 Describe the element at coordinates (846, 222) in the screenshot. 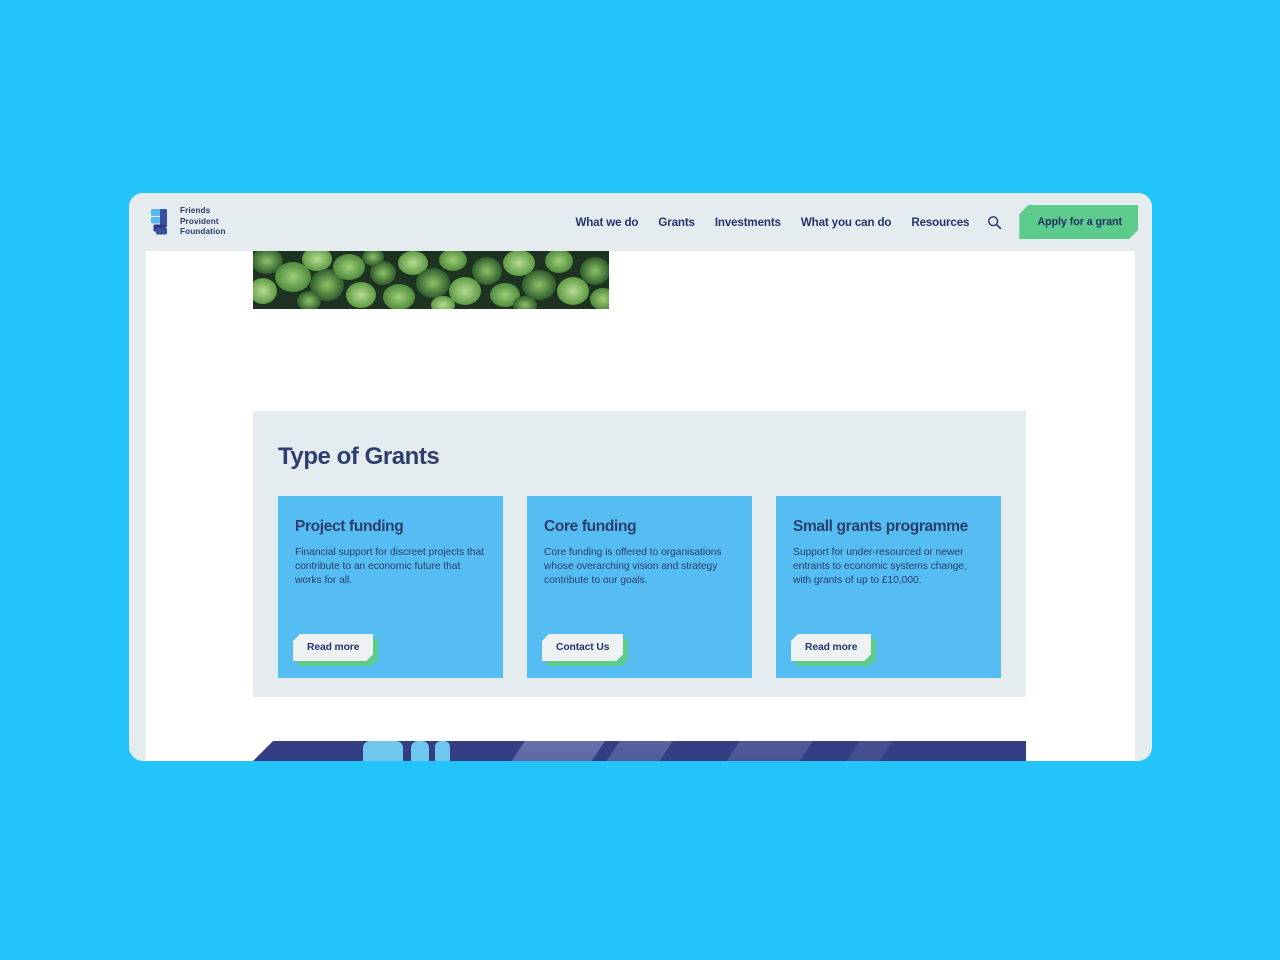

I see `nav-item-what-you-can-do: What you can do` at that location.